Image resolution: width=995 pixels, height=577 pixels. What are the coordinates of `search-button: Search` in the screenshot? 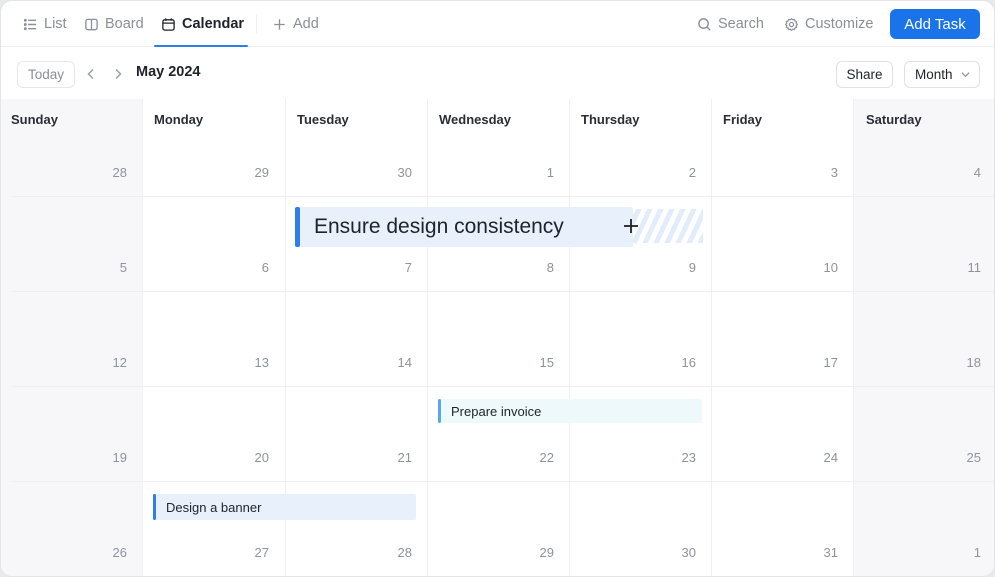 It's located at (730, 24).